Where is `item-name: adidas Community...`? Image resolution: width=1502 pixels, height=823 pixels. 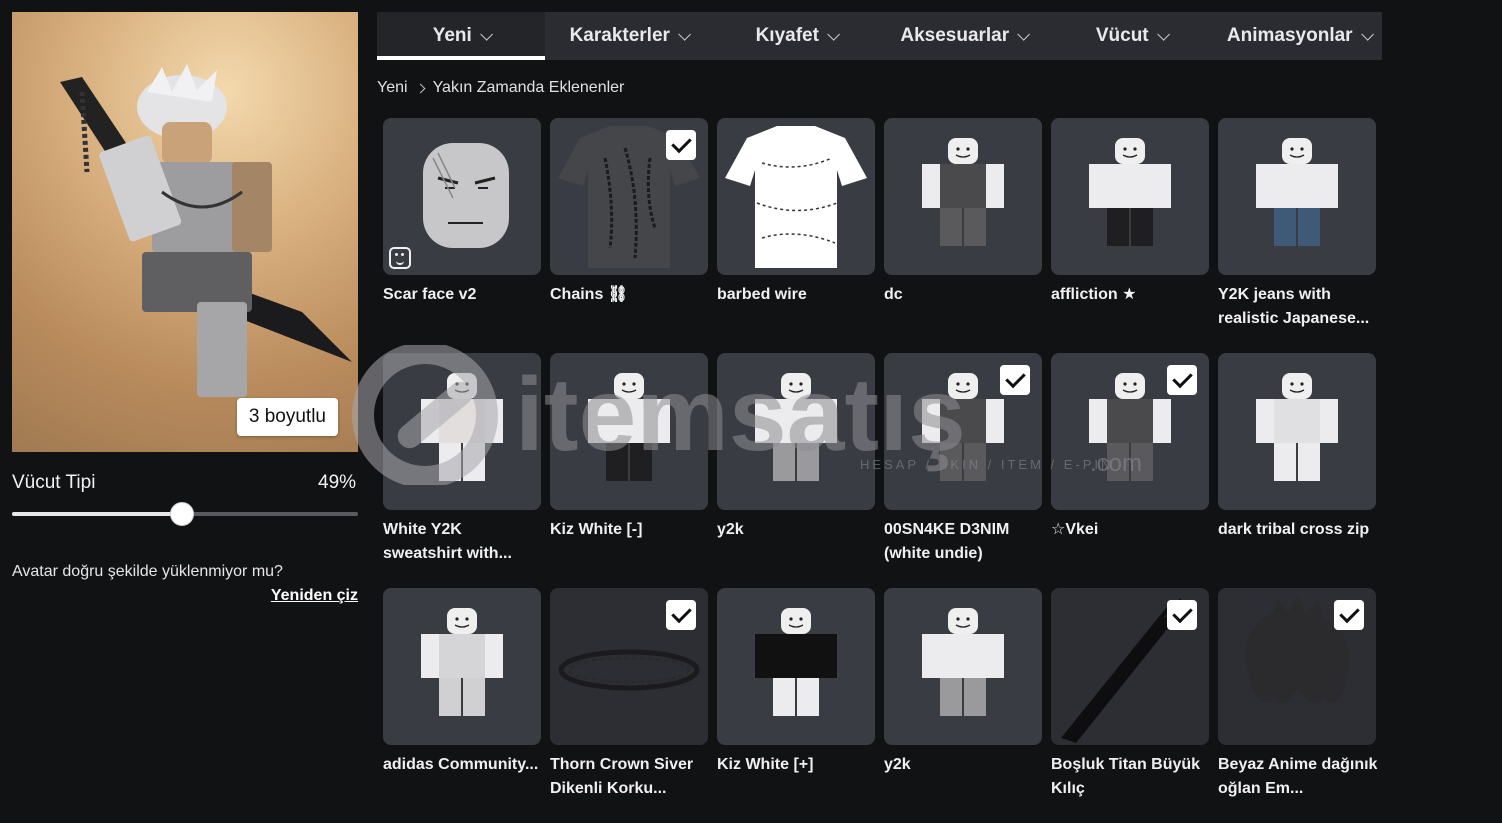
item-name: adidas Community... is located at coordinates (463, 765).